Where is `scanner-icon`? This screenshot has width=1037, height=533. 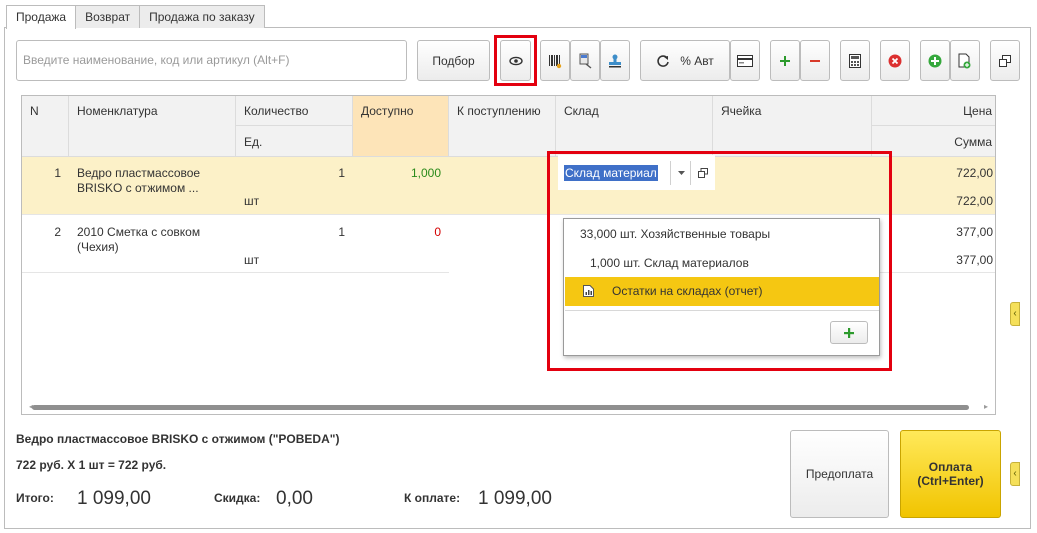 scanner-icon is located at coordinates (585, 61).